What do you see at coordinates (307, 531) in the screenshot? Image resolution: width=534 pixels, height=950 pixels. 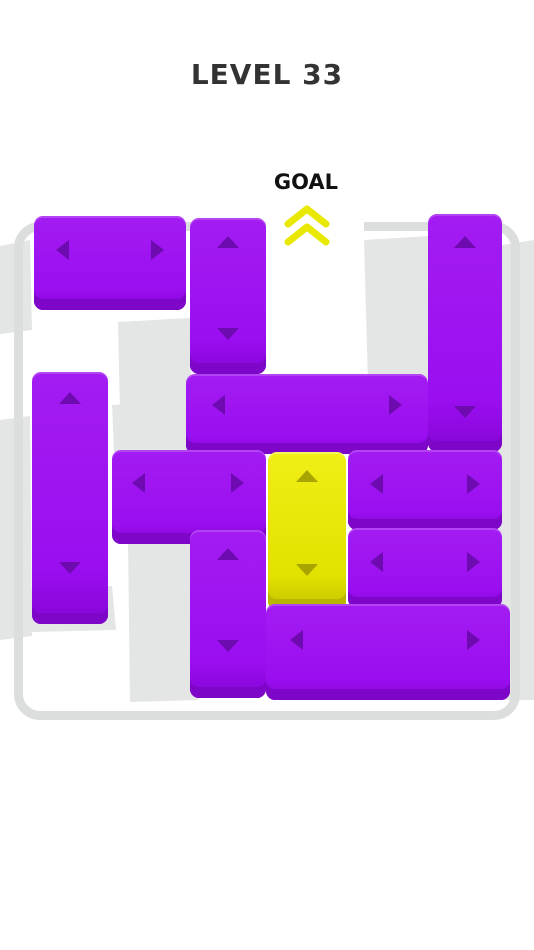 I see `target-block` at bounding box center [307, 531].